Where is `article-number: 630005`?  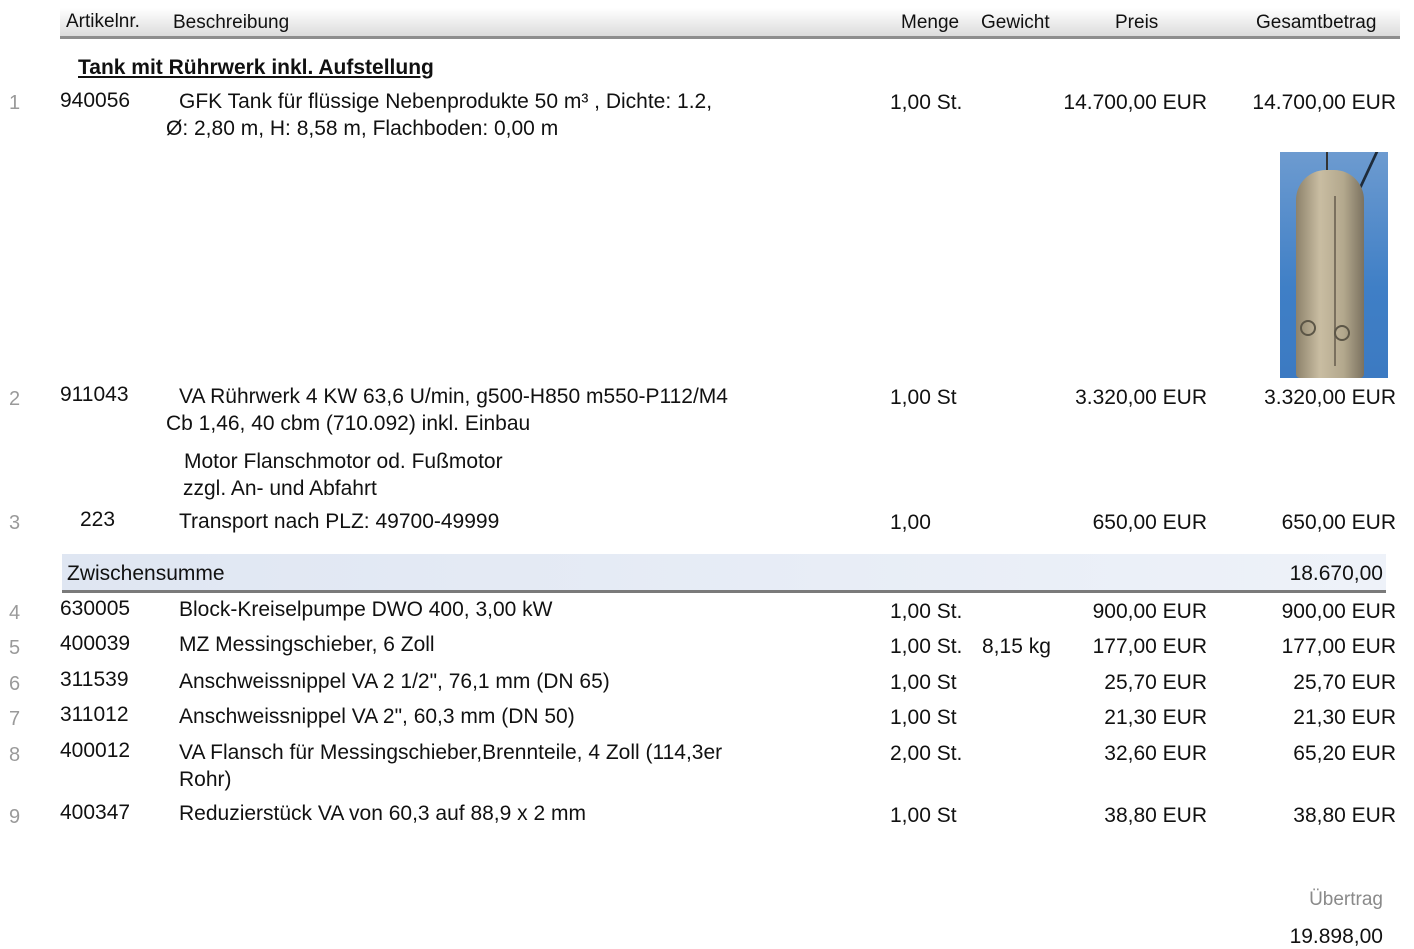
article-number: 630005 is located at coordinates (95, 608).